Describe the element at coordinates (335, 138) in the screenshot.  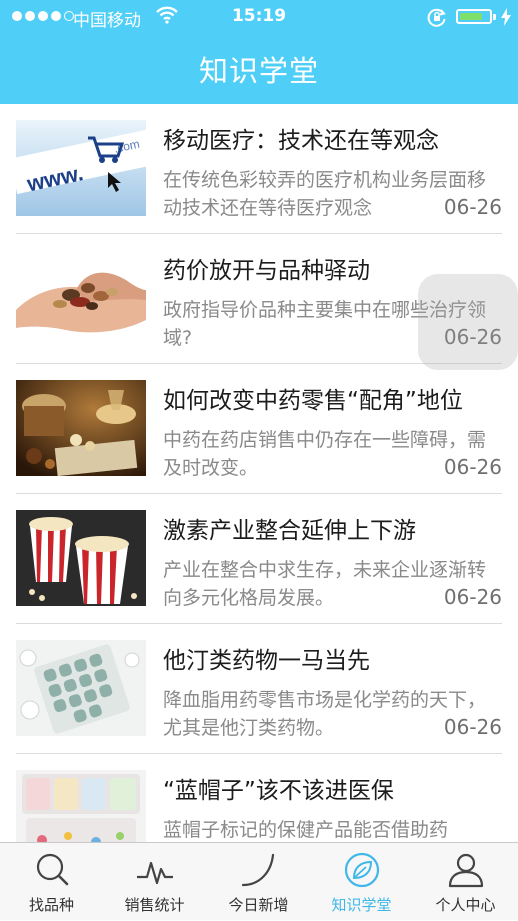
I see `article-title: 移动医疗：技术还在等观念` at that location.